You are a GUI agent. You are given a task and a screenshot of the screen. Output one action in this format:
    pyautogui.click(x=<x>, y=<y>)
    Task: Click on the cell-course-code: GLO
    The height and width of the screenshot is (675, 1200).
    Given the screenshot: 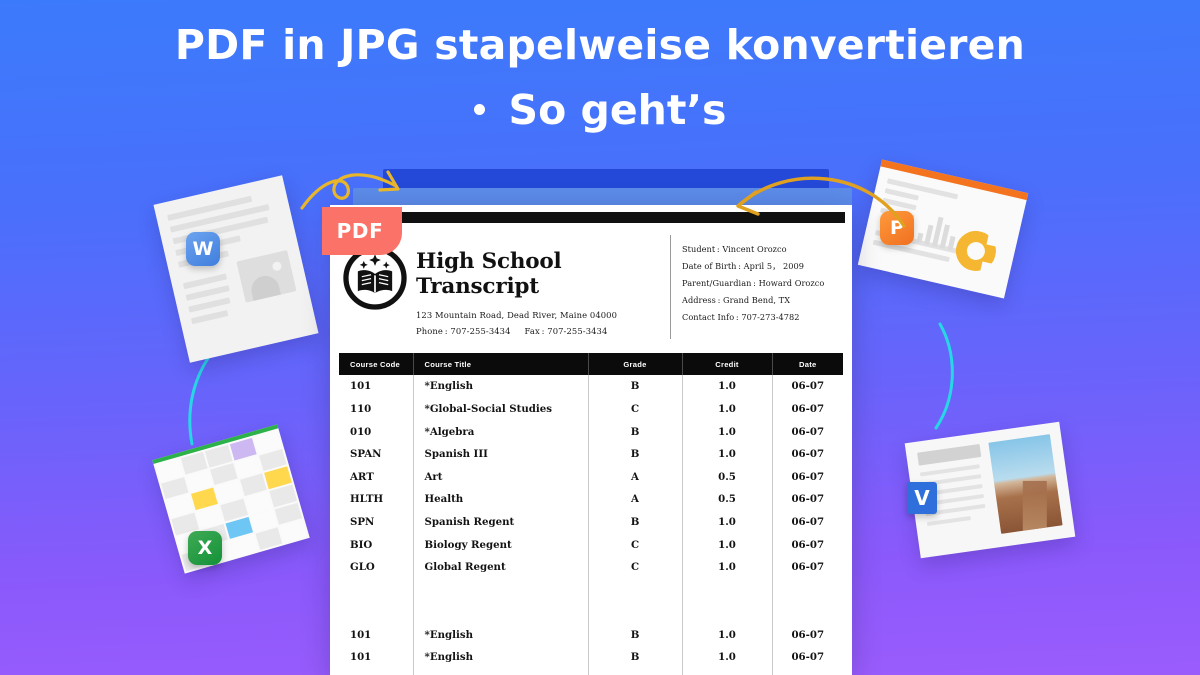 What is the action you would take?
    pyautogui.click(x=376, y=567)
    